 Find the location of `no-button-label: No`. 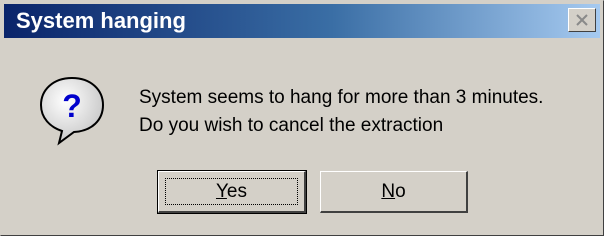

no-button-label: No is located at coordinates (393, 191).